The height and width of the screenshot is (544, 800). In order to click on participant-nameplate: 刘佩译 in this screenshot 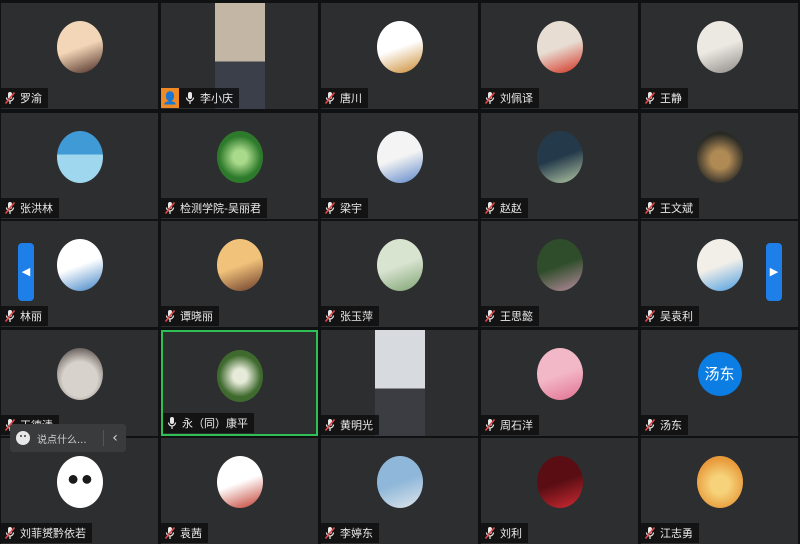, I will do `click(510, 98)`.